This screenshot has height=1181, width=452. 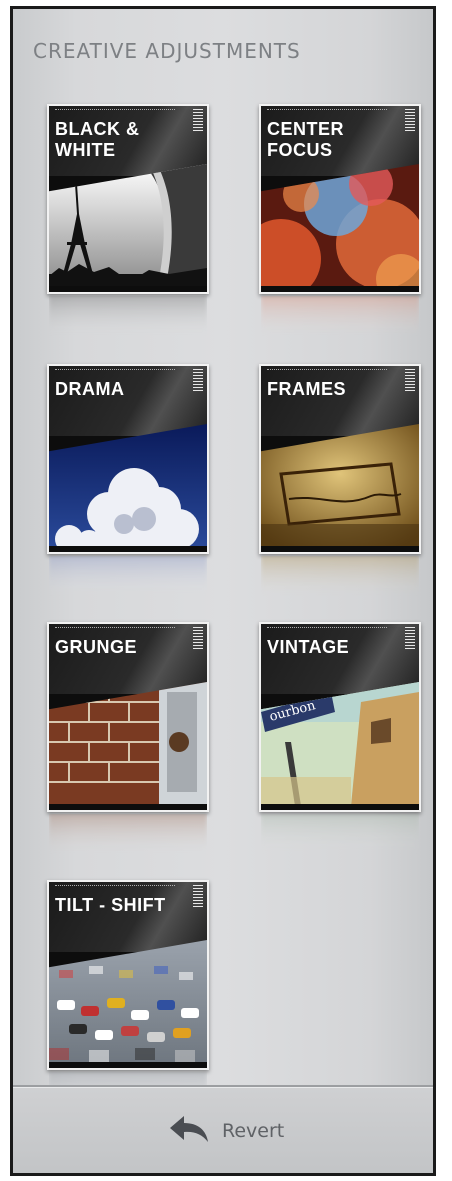 What do you see at coordinates (128, 1002) in the screenshot?
I see `tilt-shift-preset-icon` at bounding box center [128, 1002].